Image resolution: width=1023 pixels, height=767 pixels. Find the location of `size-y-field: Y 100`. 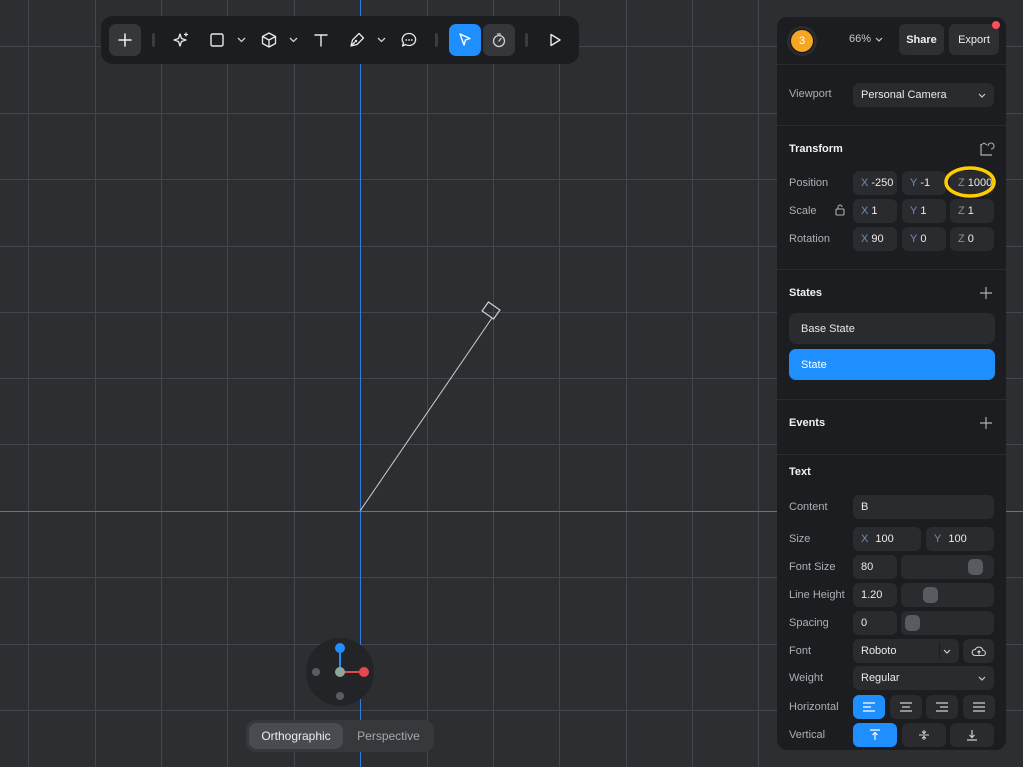

size-y-field: Y 100 is located at coordinates (960, 539).